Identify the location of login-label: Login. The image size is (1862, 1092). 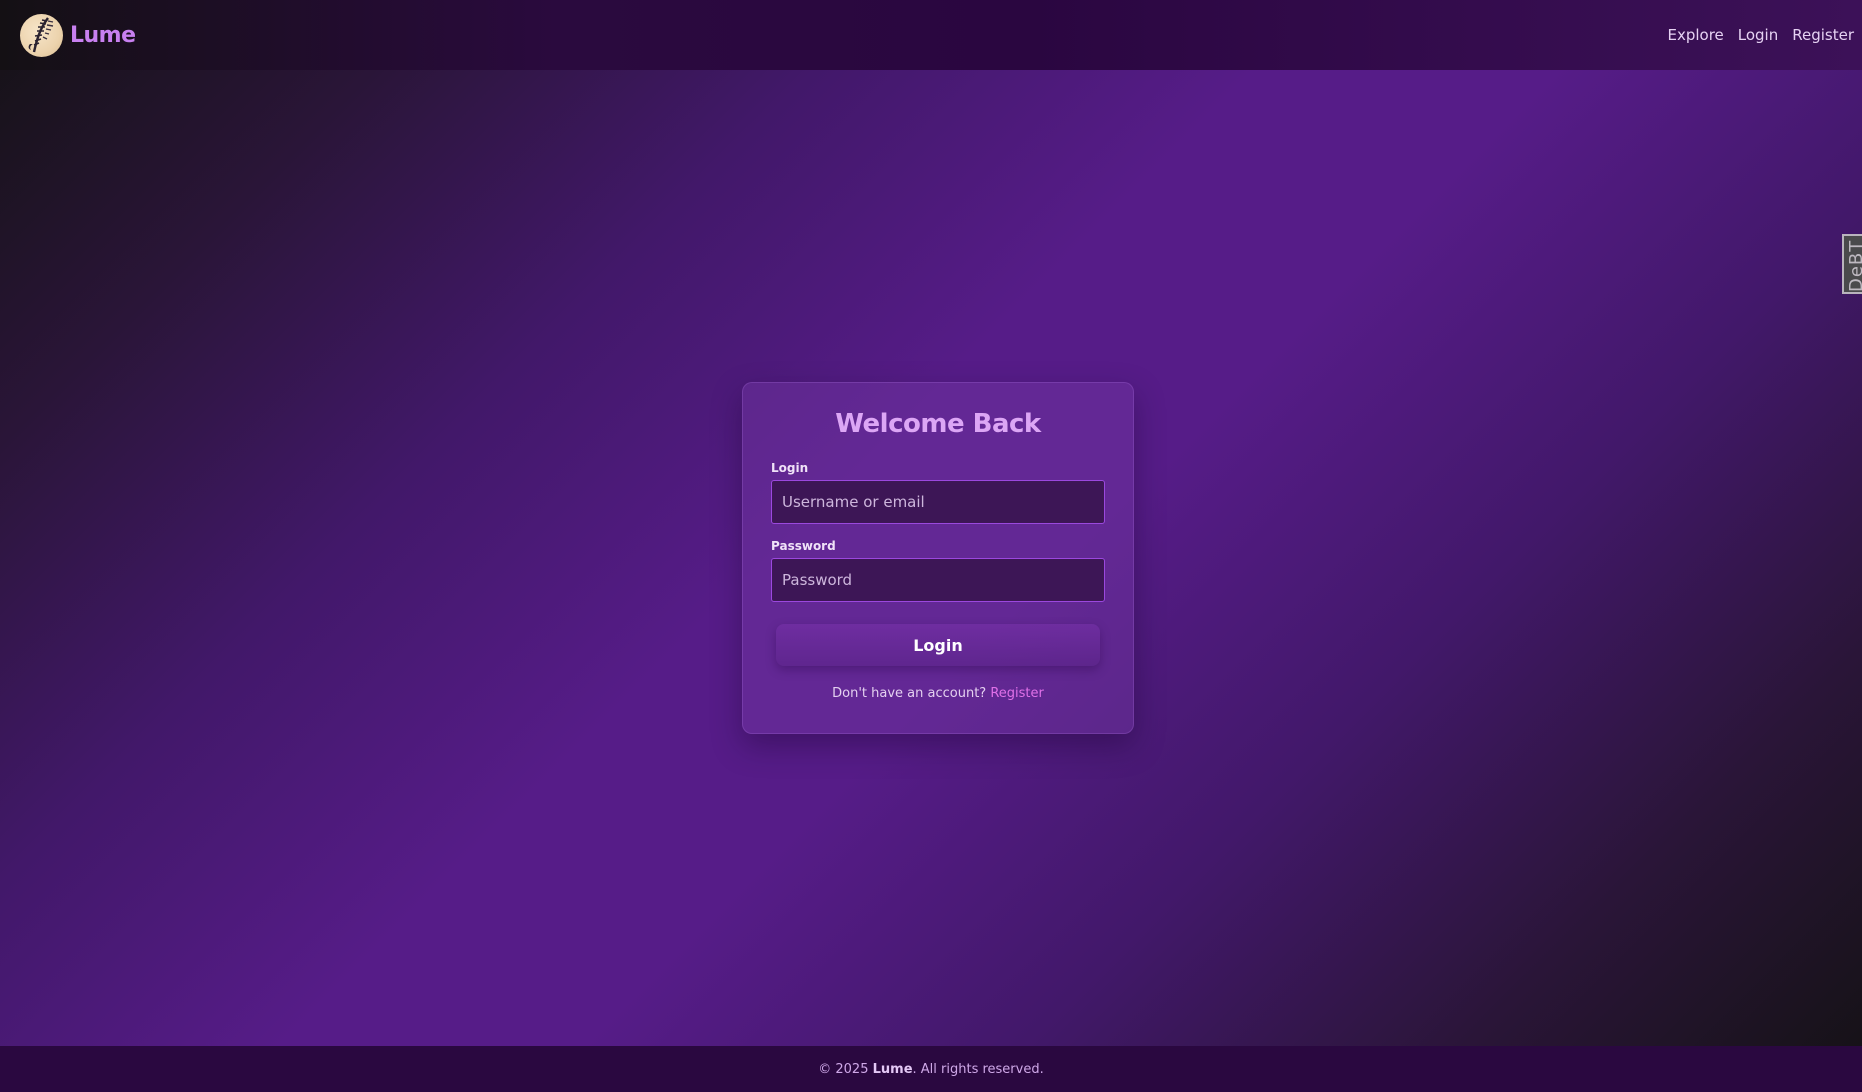
(790, 468).